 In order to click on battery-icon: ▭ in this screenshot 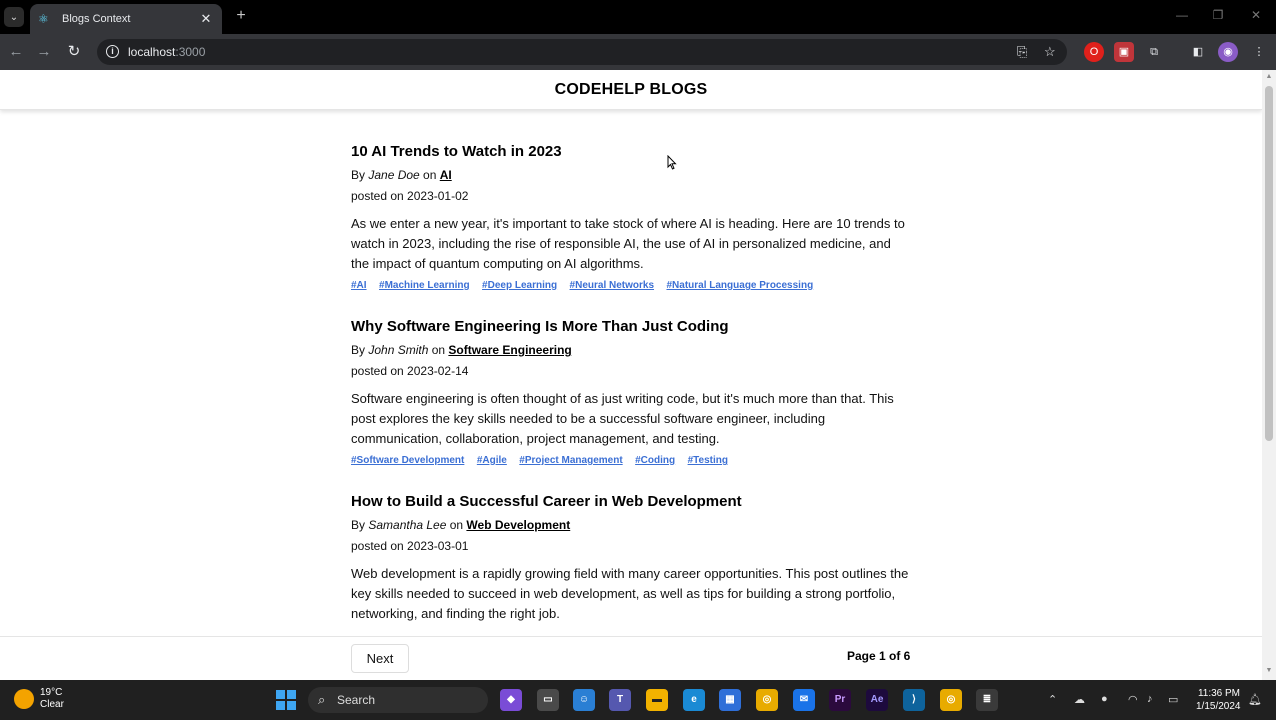, I will do `click(1173, 699)`.